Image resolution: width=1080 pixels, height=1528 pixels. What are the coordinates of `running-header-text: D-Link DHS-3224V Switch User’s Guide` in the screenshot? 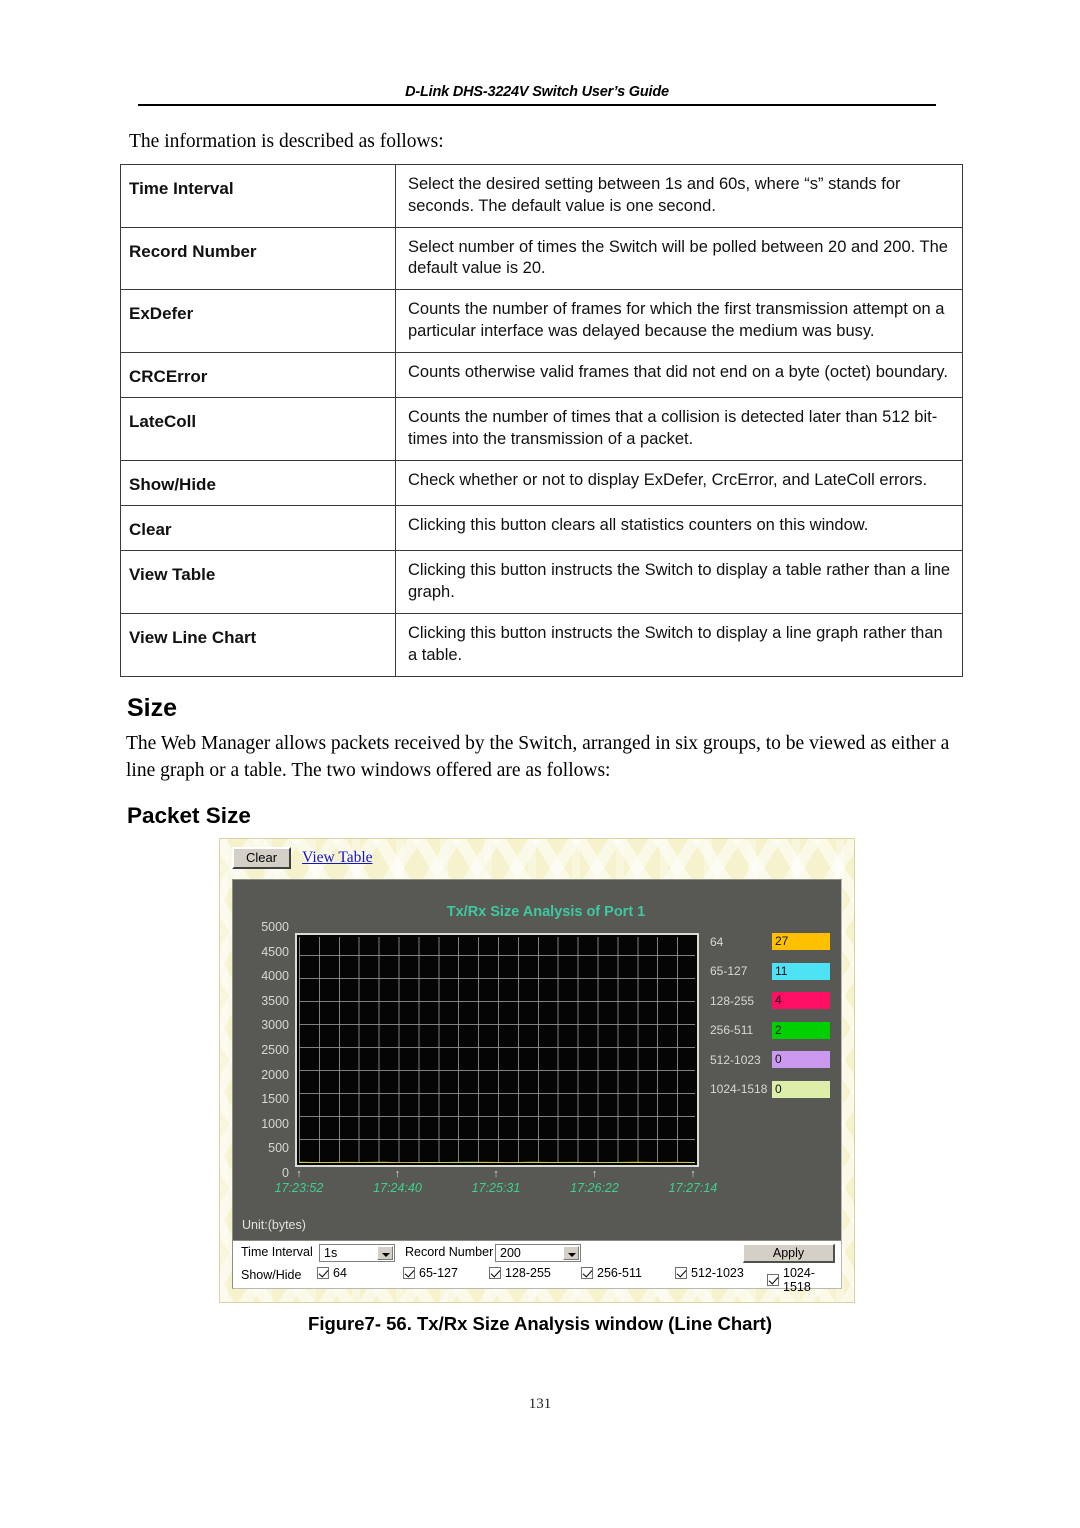 It's located at (537, 92).